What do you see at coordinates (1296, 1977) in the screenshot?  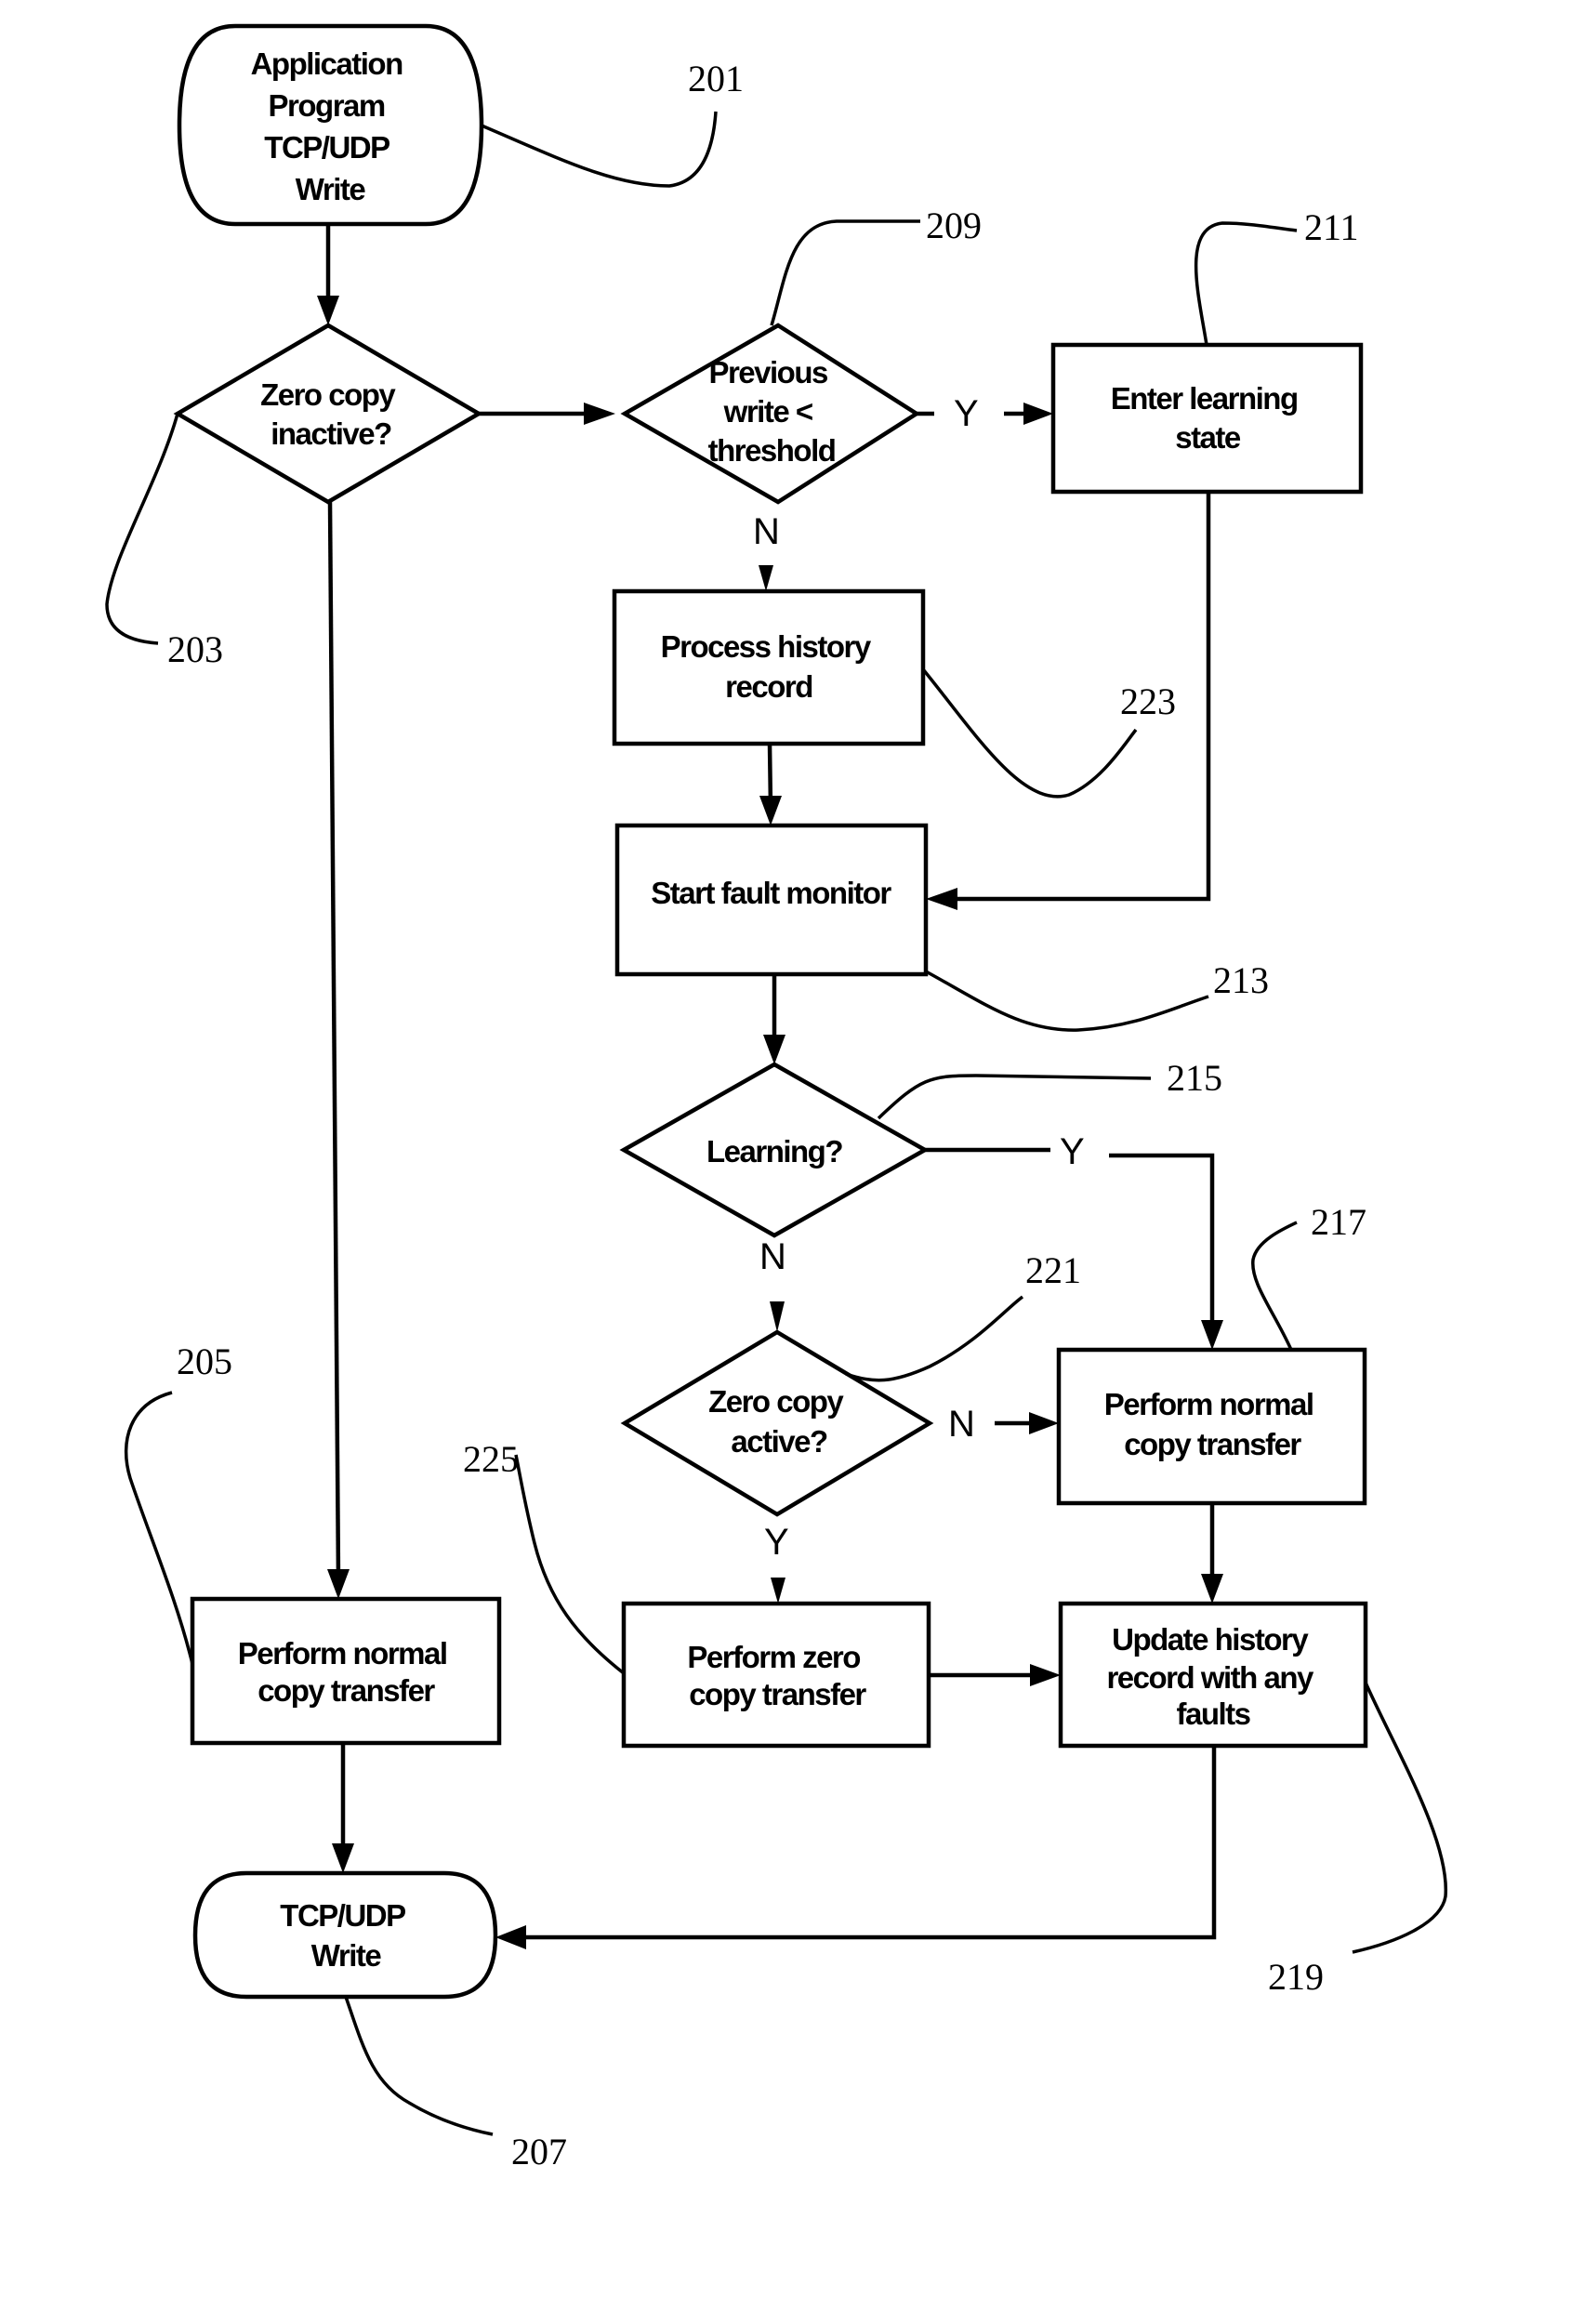 I see `ref-219: 219` at bounding box center [1296, 1977].